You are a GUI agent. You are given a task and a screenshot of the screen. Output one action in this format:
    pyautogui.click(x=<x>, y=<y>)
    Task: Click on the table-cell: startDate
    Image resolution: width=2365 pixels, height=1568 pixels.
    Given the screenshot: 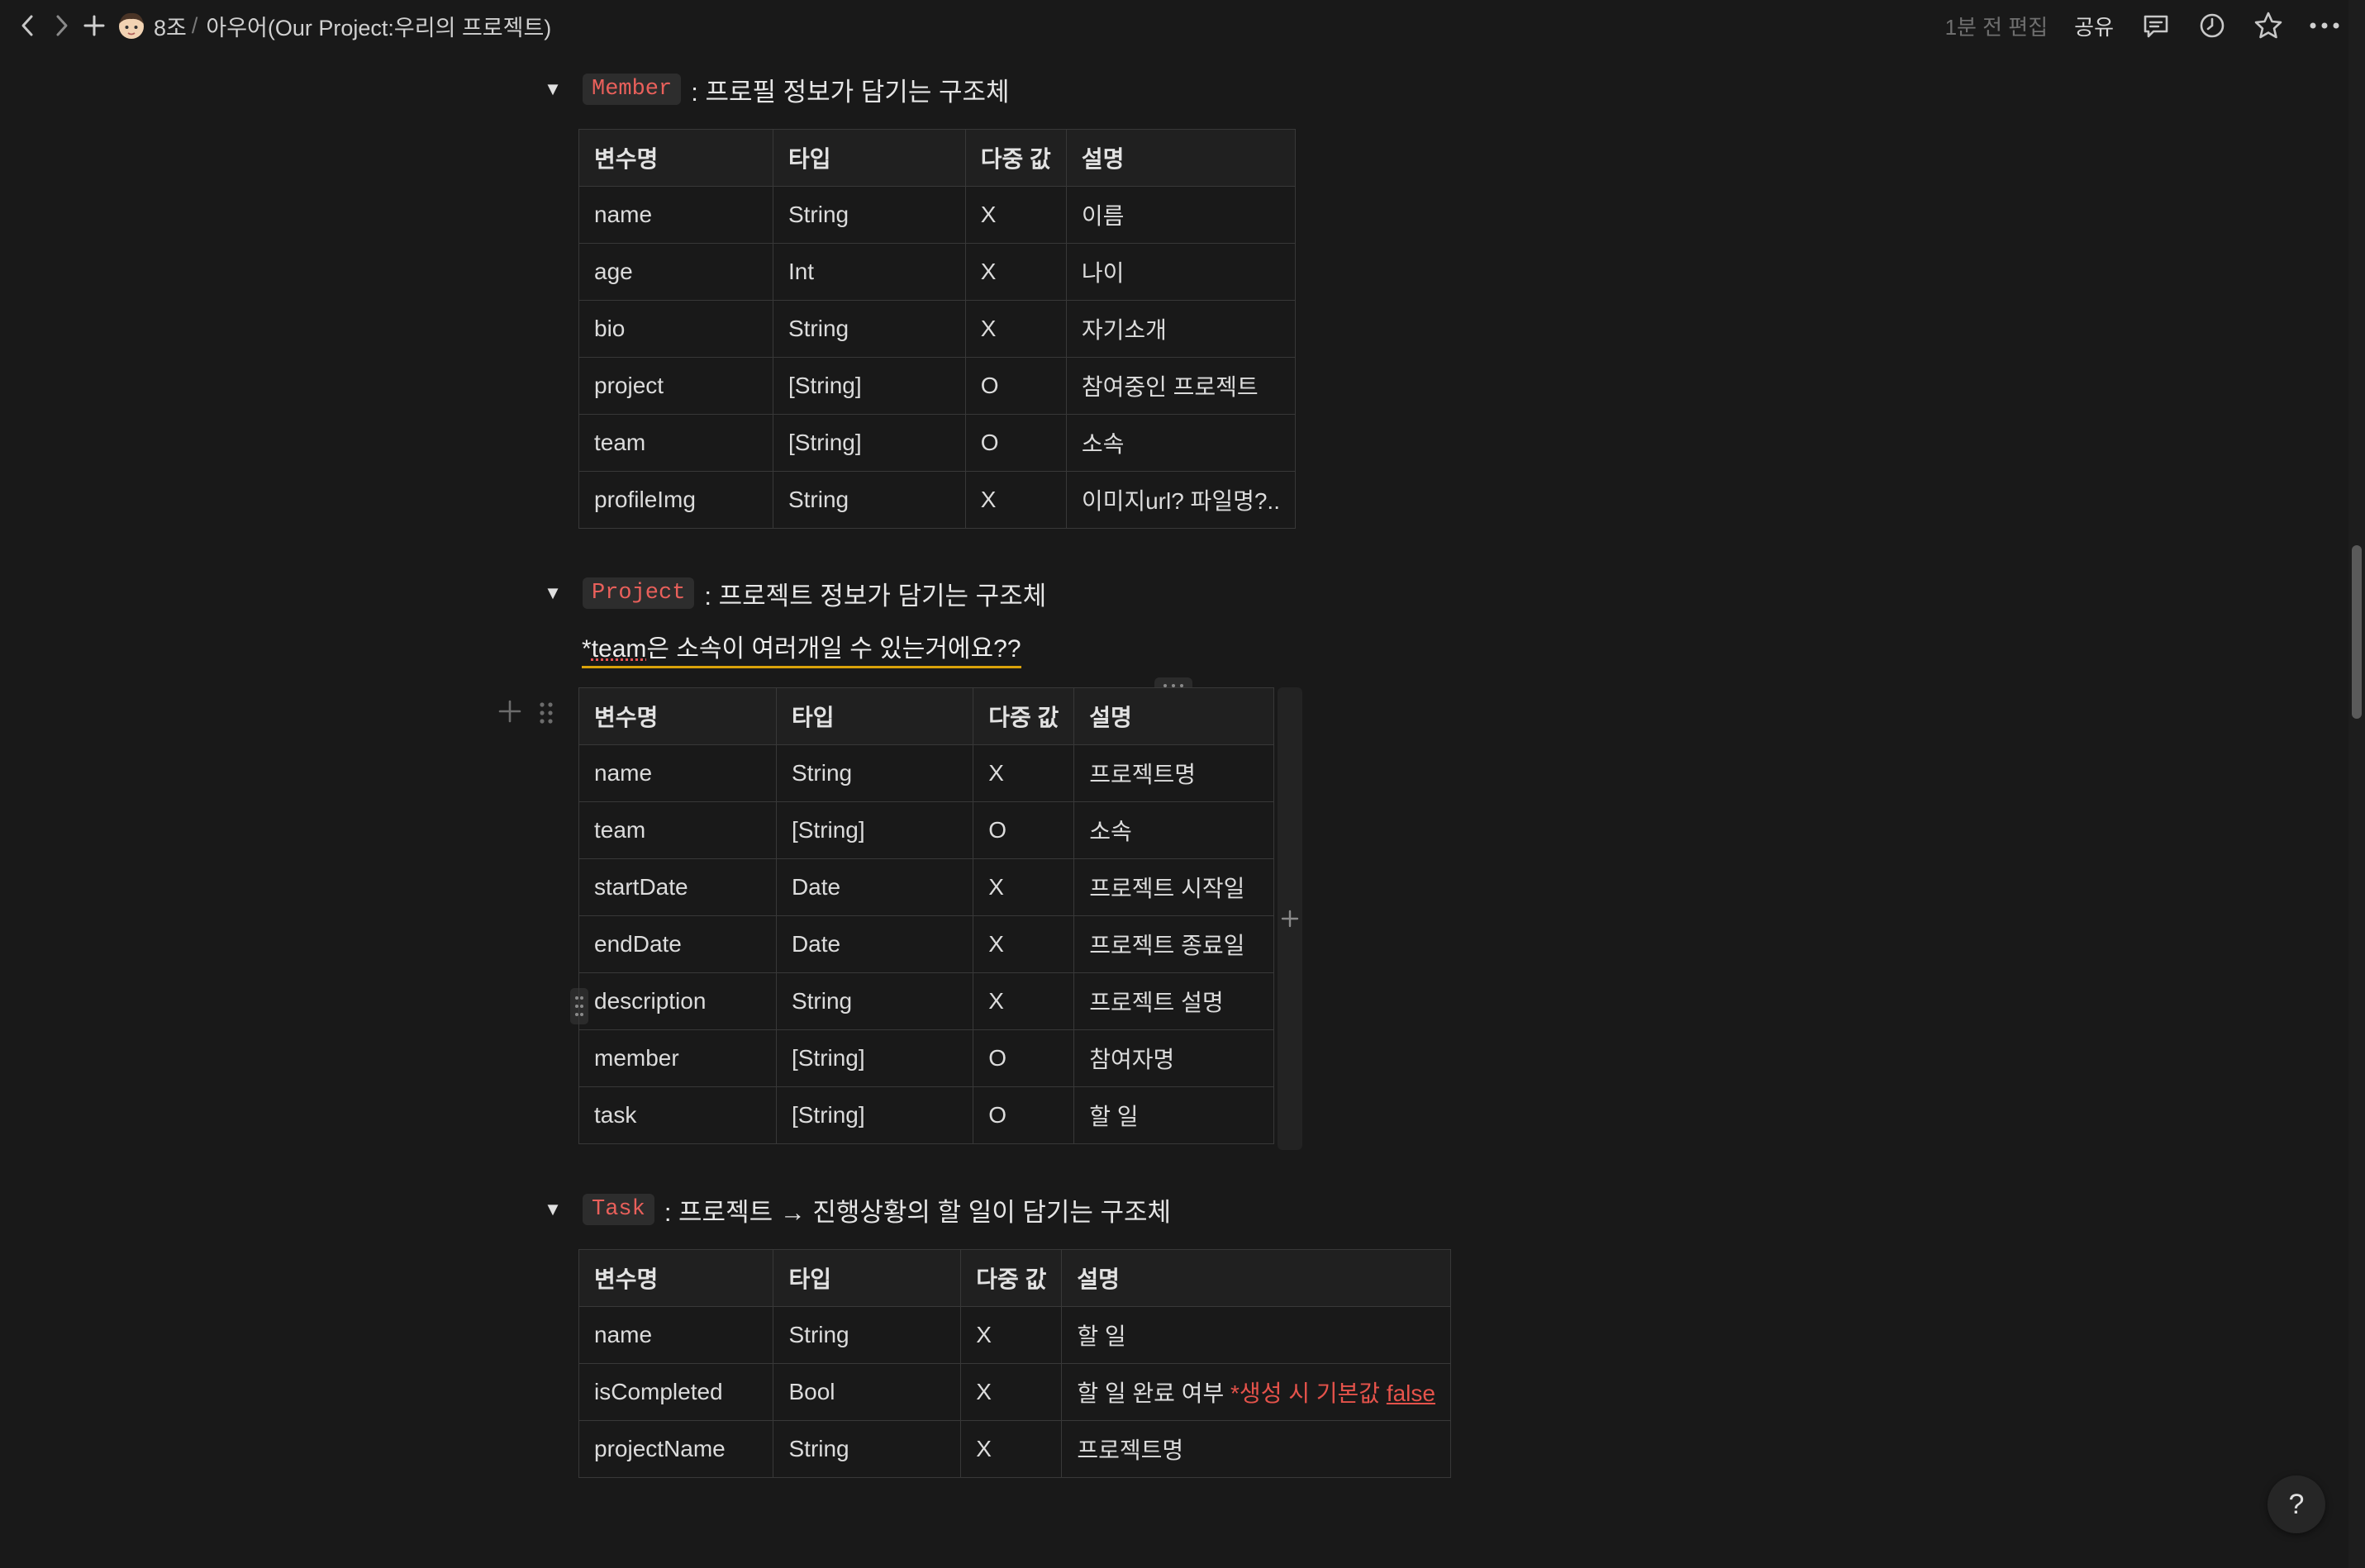 What is the action you would take?
    pyautogui.click(x=677, y=887)
    